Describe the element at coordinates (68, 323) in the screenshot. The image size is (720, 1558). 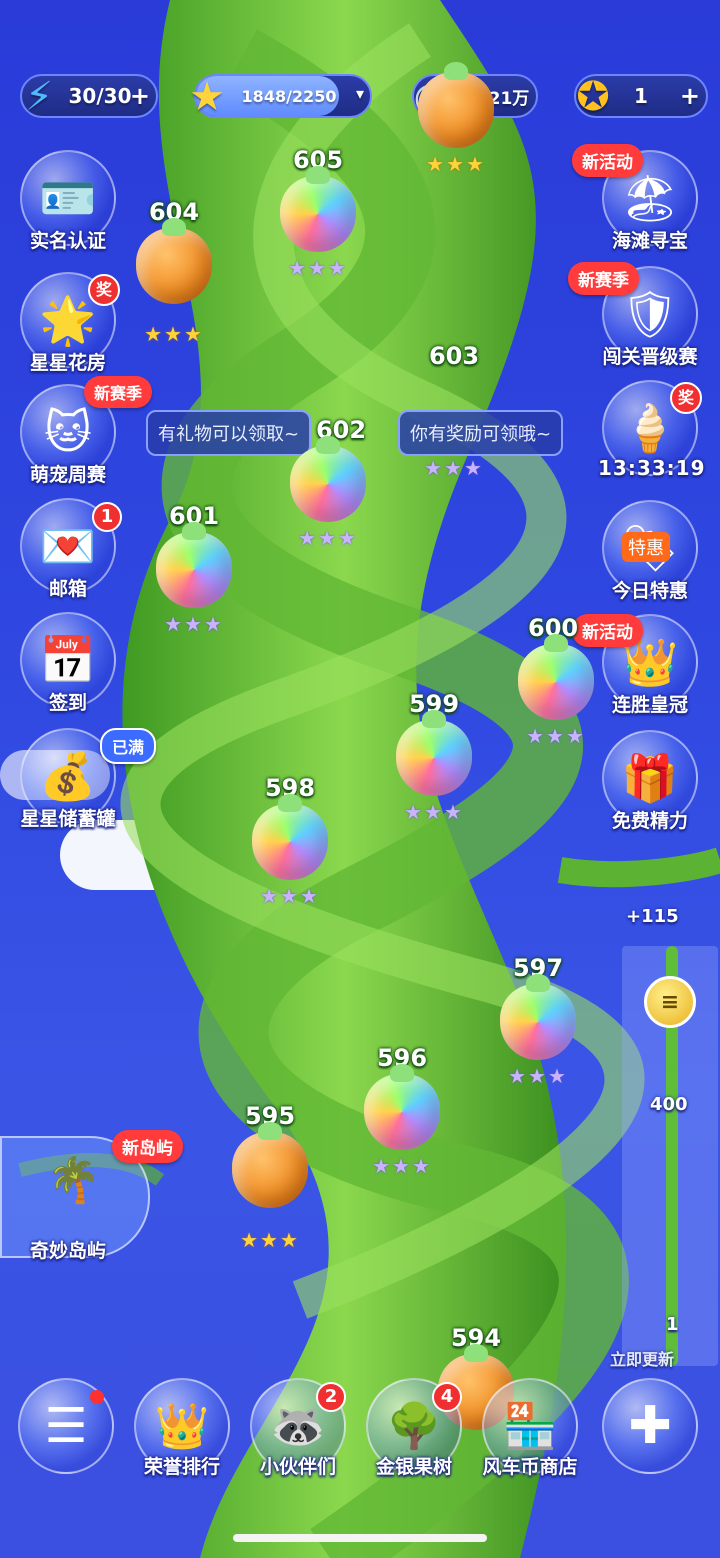
I see `star-flower-house-button: 🌟 奖 星星花房` at that location.